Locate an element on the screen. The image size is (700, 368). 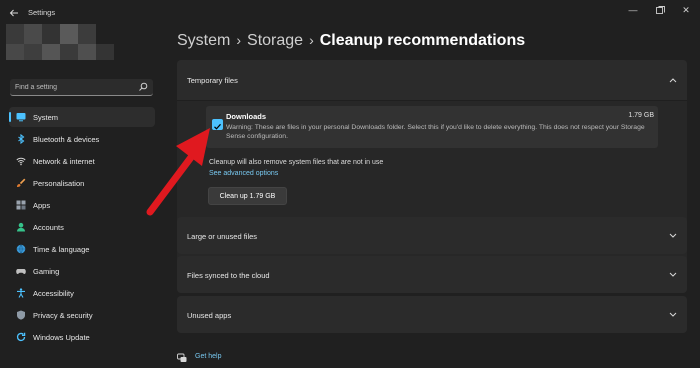
sidebar-item-label: Accessibility is located at coordinates (53, 293).